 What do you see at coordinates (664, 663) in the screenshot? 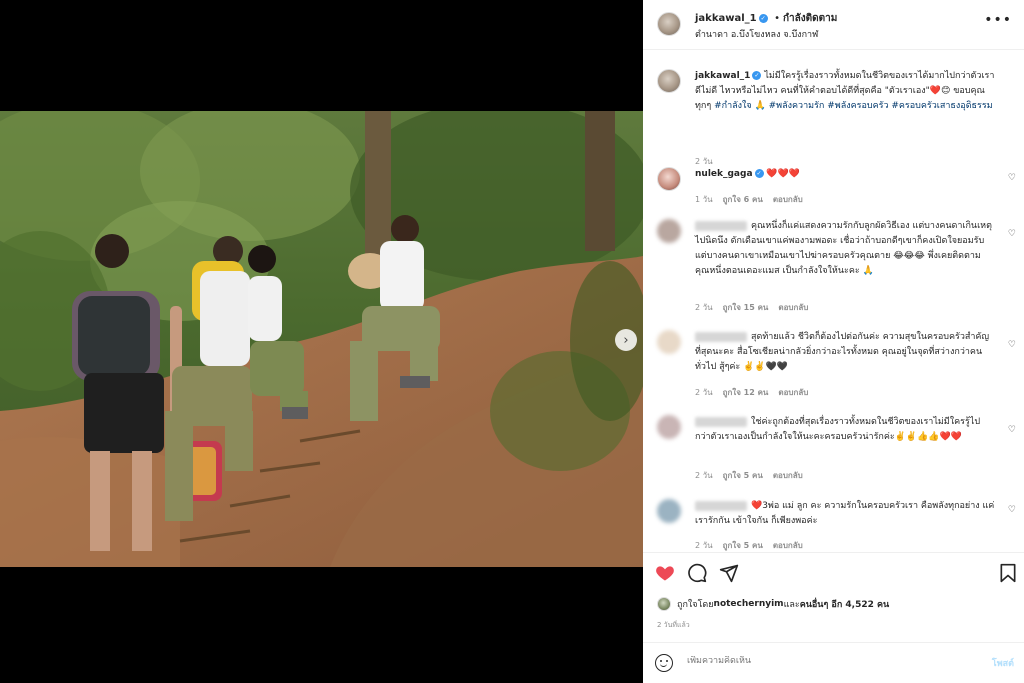
I see `emoji-icon` at bounding box center [664, 663].